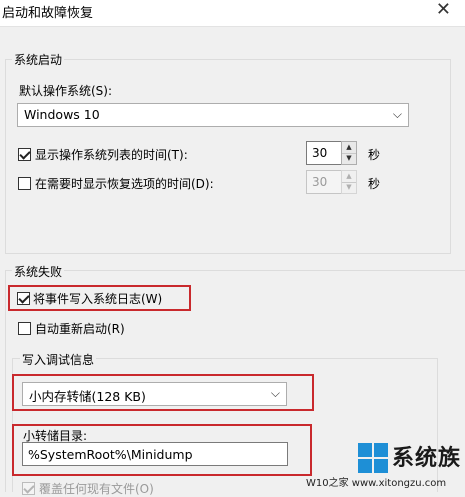 Image resolution: width=465 pixels, height=497 pixels. Describe the element at coordinates (23, 298) in the screenshot. I see `write-event-checkbox` at that location.